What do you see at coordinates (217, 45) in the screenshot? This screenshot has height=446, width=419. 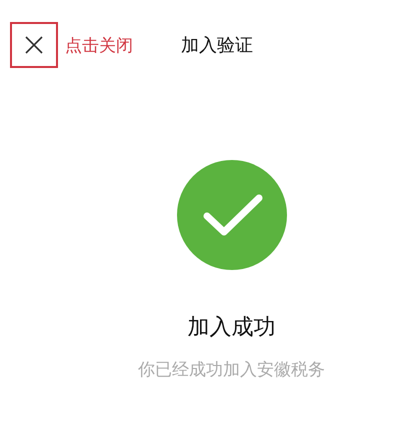 I see `page-title: 加入验证` at bounding box center [217, 45].